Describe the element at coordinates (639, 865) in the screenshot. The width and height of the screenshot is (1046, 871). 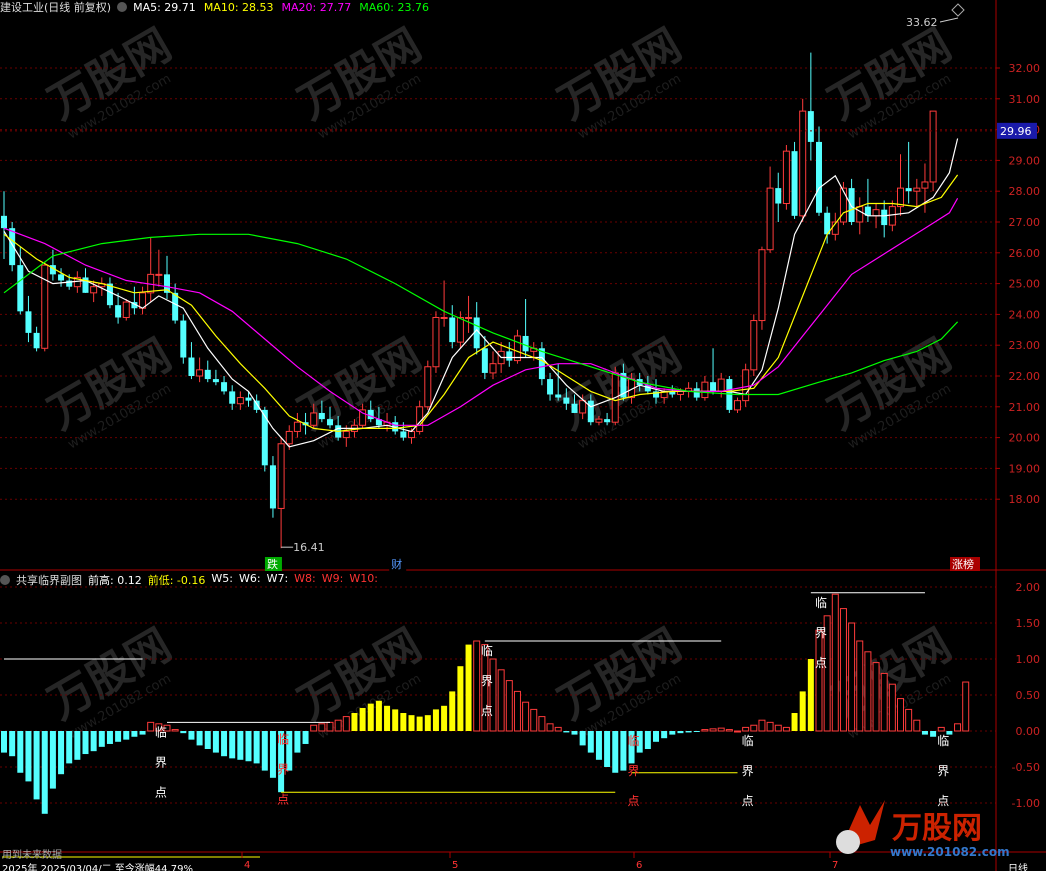
I see `month-label: 6` at that location.